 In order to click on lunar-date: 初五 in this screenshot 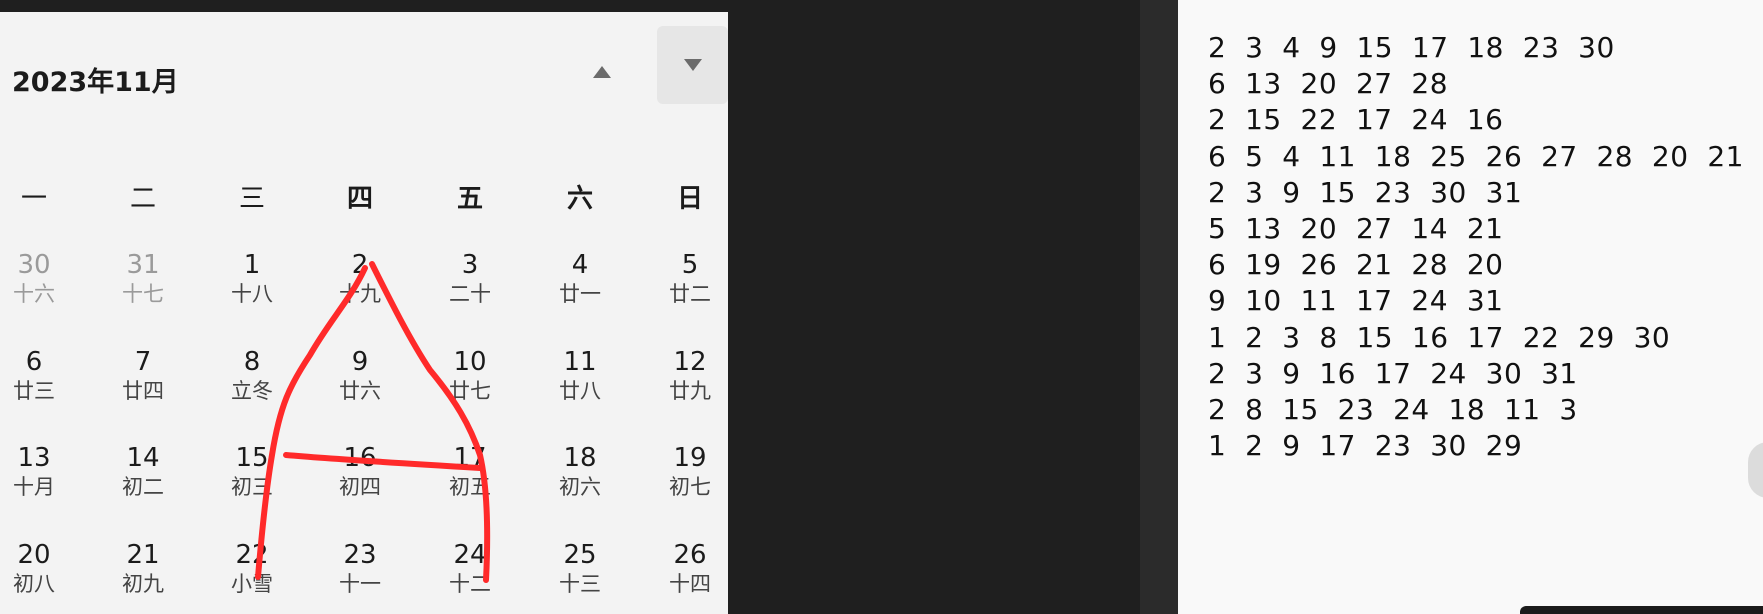, I will do `click(470, 487)`.